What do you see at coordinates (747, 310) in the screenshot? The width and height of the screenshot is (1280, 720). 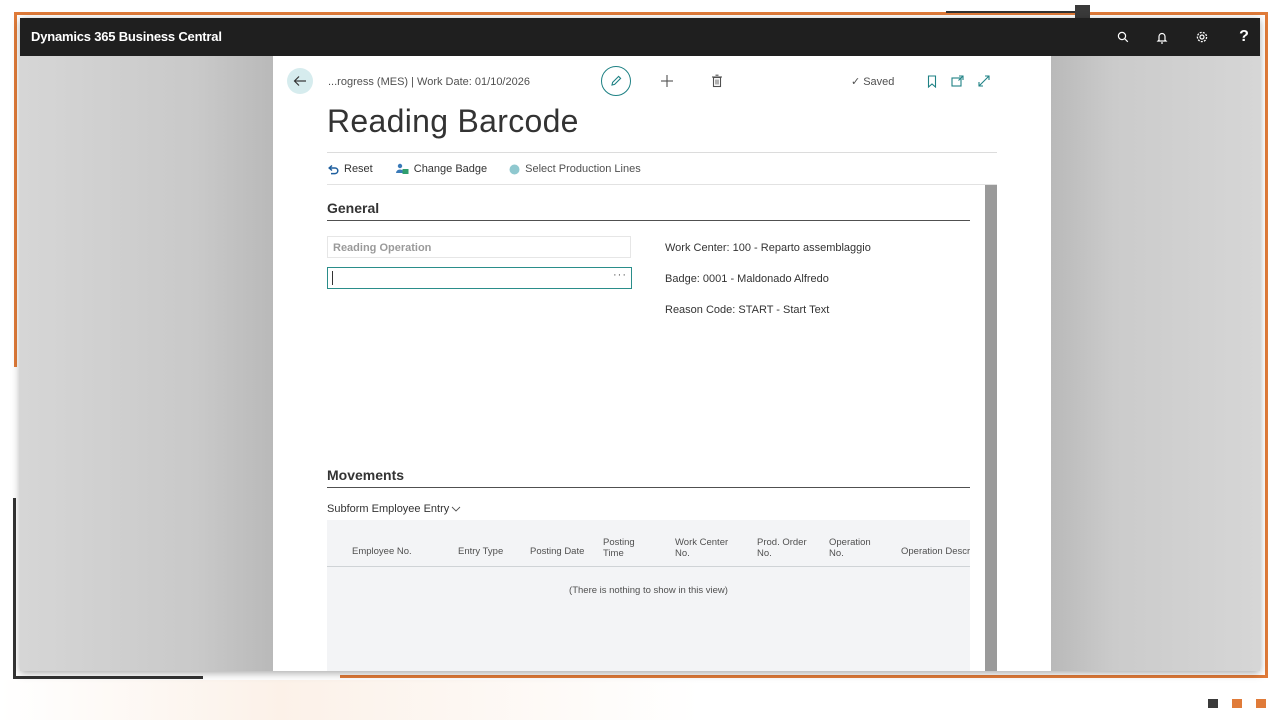 I see `reason-code-info: Reason Code: START - Start Text` at bounding box center [747, 310].